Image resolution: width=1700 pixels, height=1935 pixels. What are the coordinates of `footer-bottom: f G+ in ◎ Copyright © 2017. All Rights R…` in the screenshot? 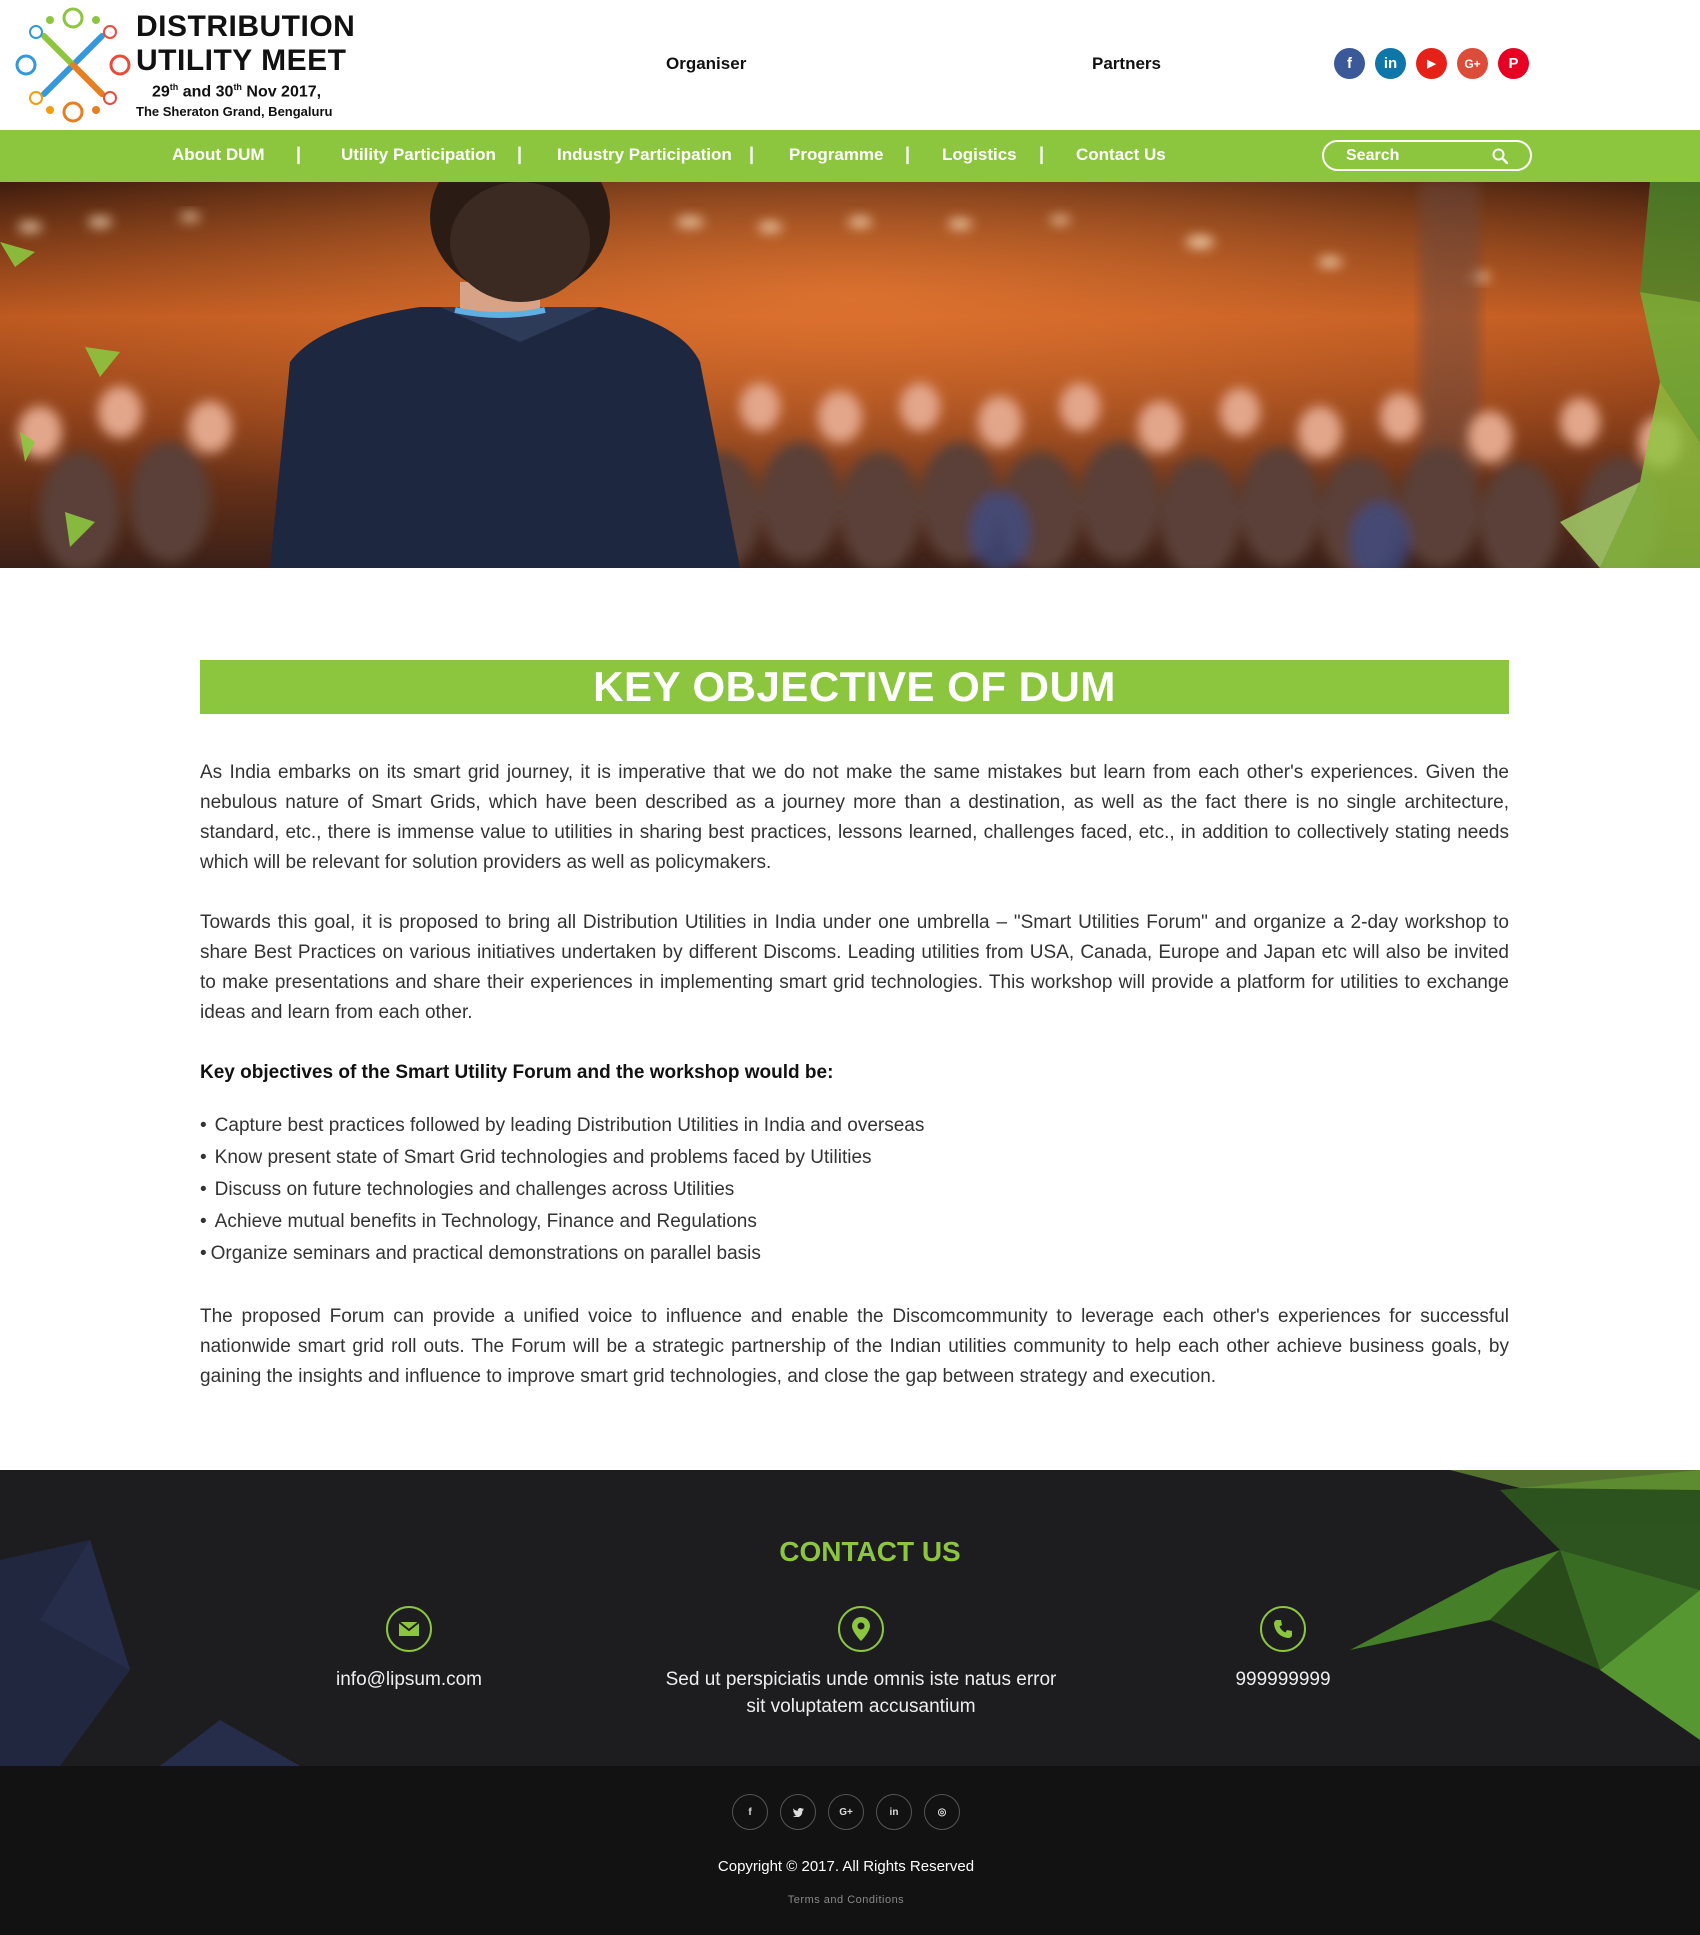 It's located at (850, 1850).